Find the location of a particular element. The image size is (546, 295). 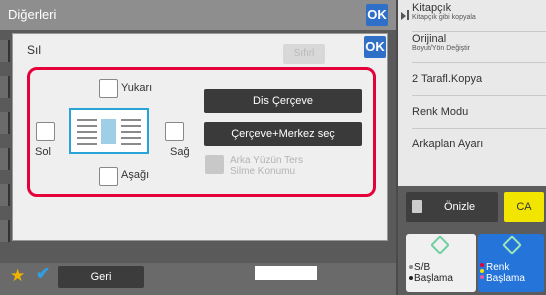

preview-row: Önizle CA is located at coordinates (475, 208).